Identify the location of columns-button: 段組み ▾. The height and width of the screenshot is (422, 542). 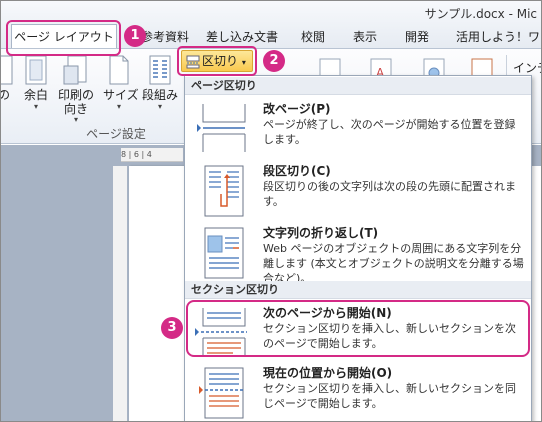
(160, 82).